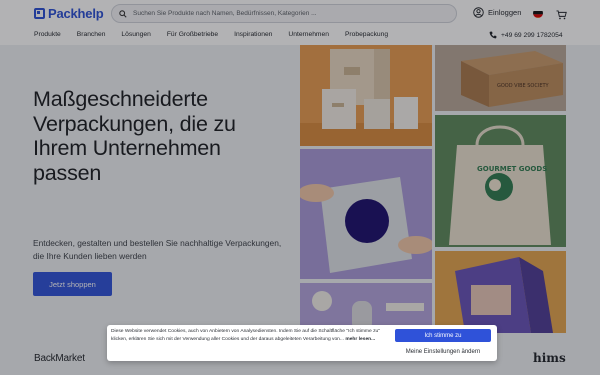 The height and width of the screenshot is (375, 600). I want to click on cookie-settings-button: Meine Einstellungen ändern, so click(443, 351).